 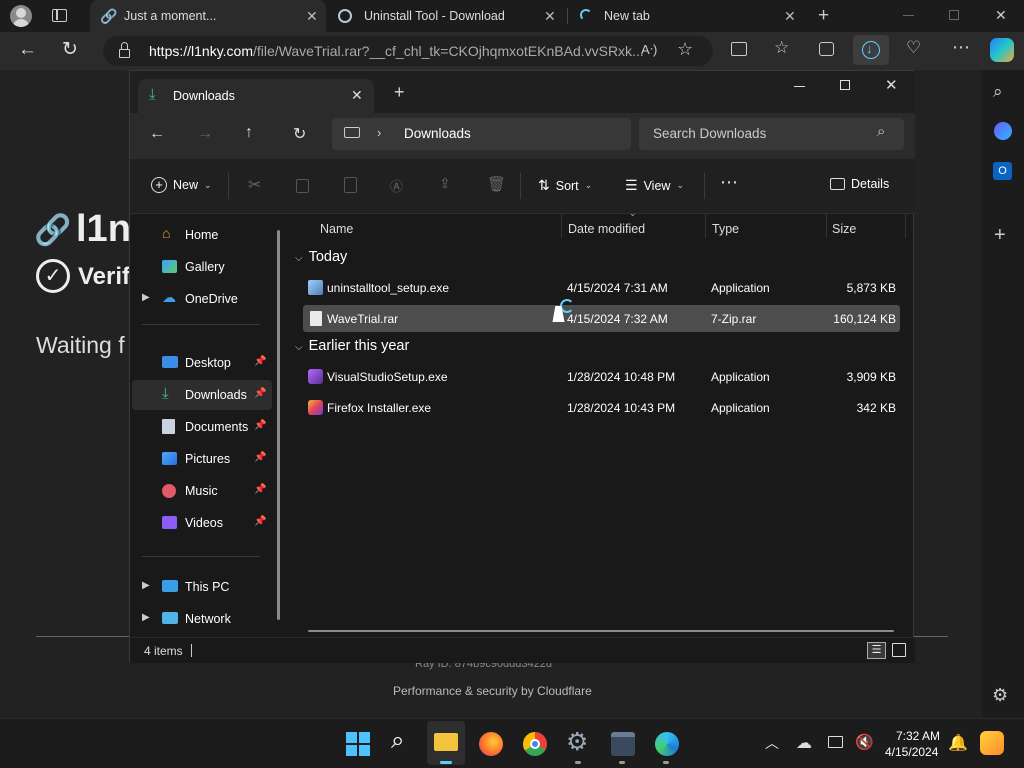 What do you see at coordinates (202, 587) in the screenshot?
I see `sidebar-item-this-pc: ▶ This PC` at bounding box center [202, 587].